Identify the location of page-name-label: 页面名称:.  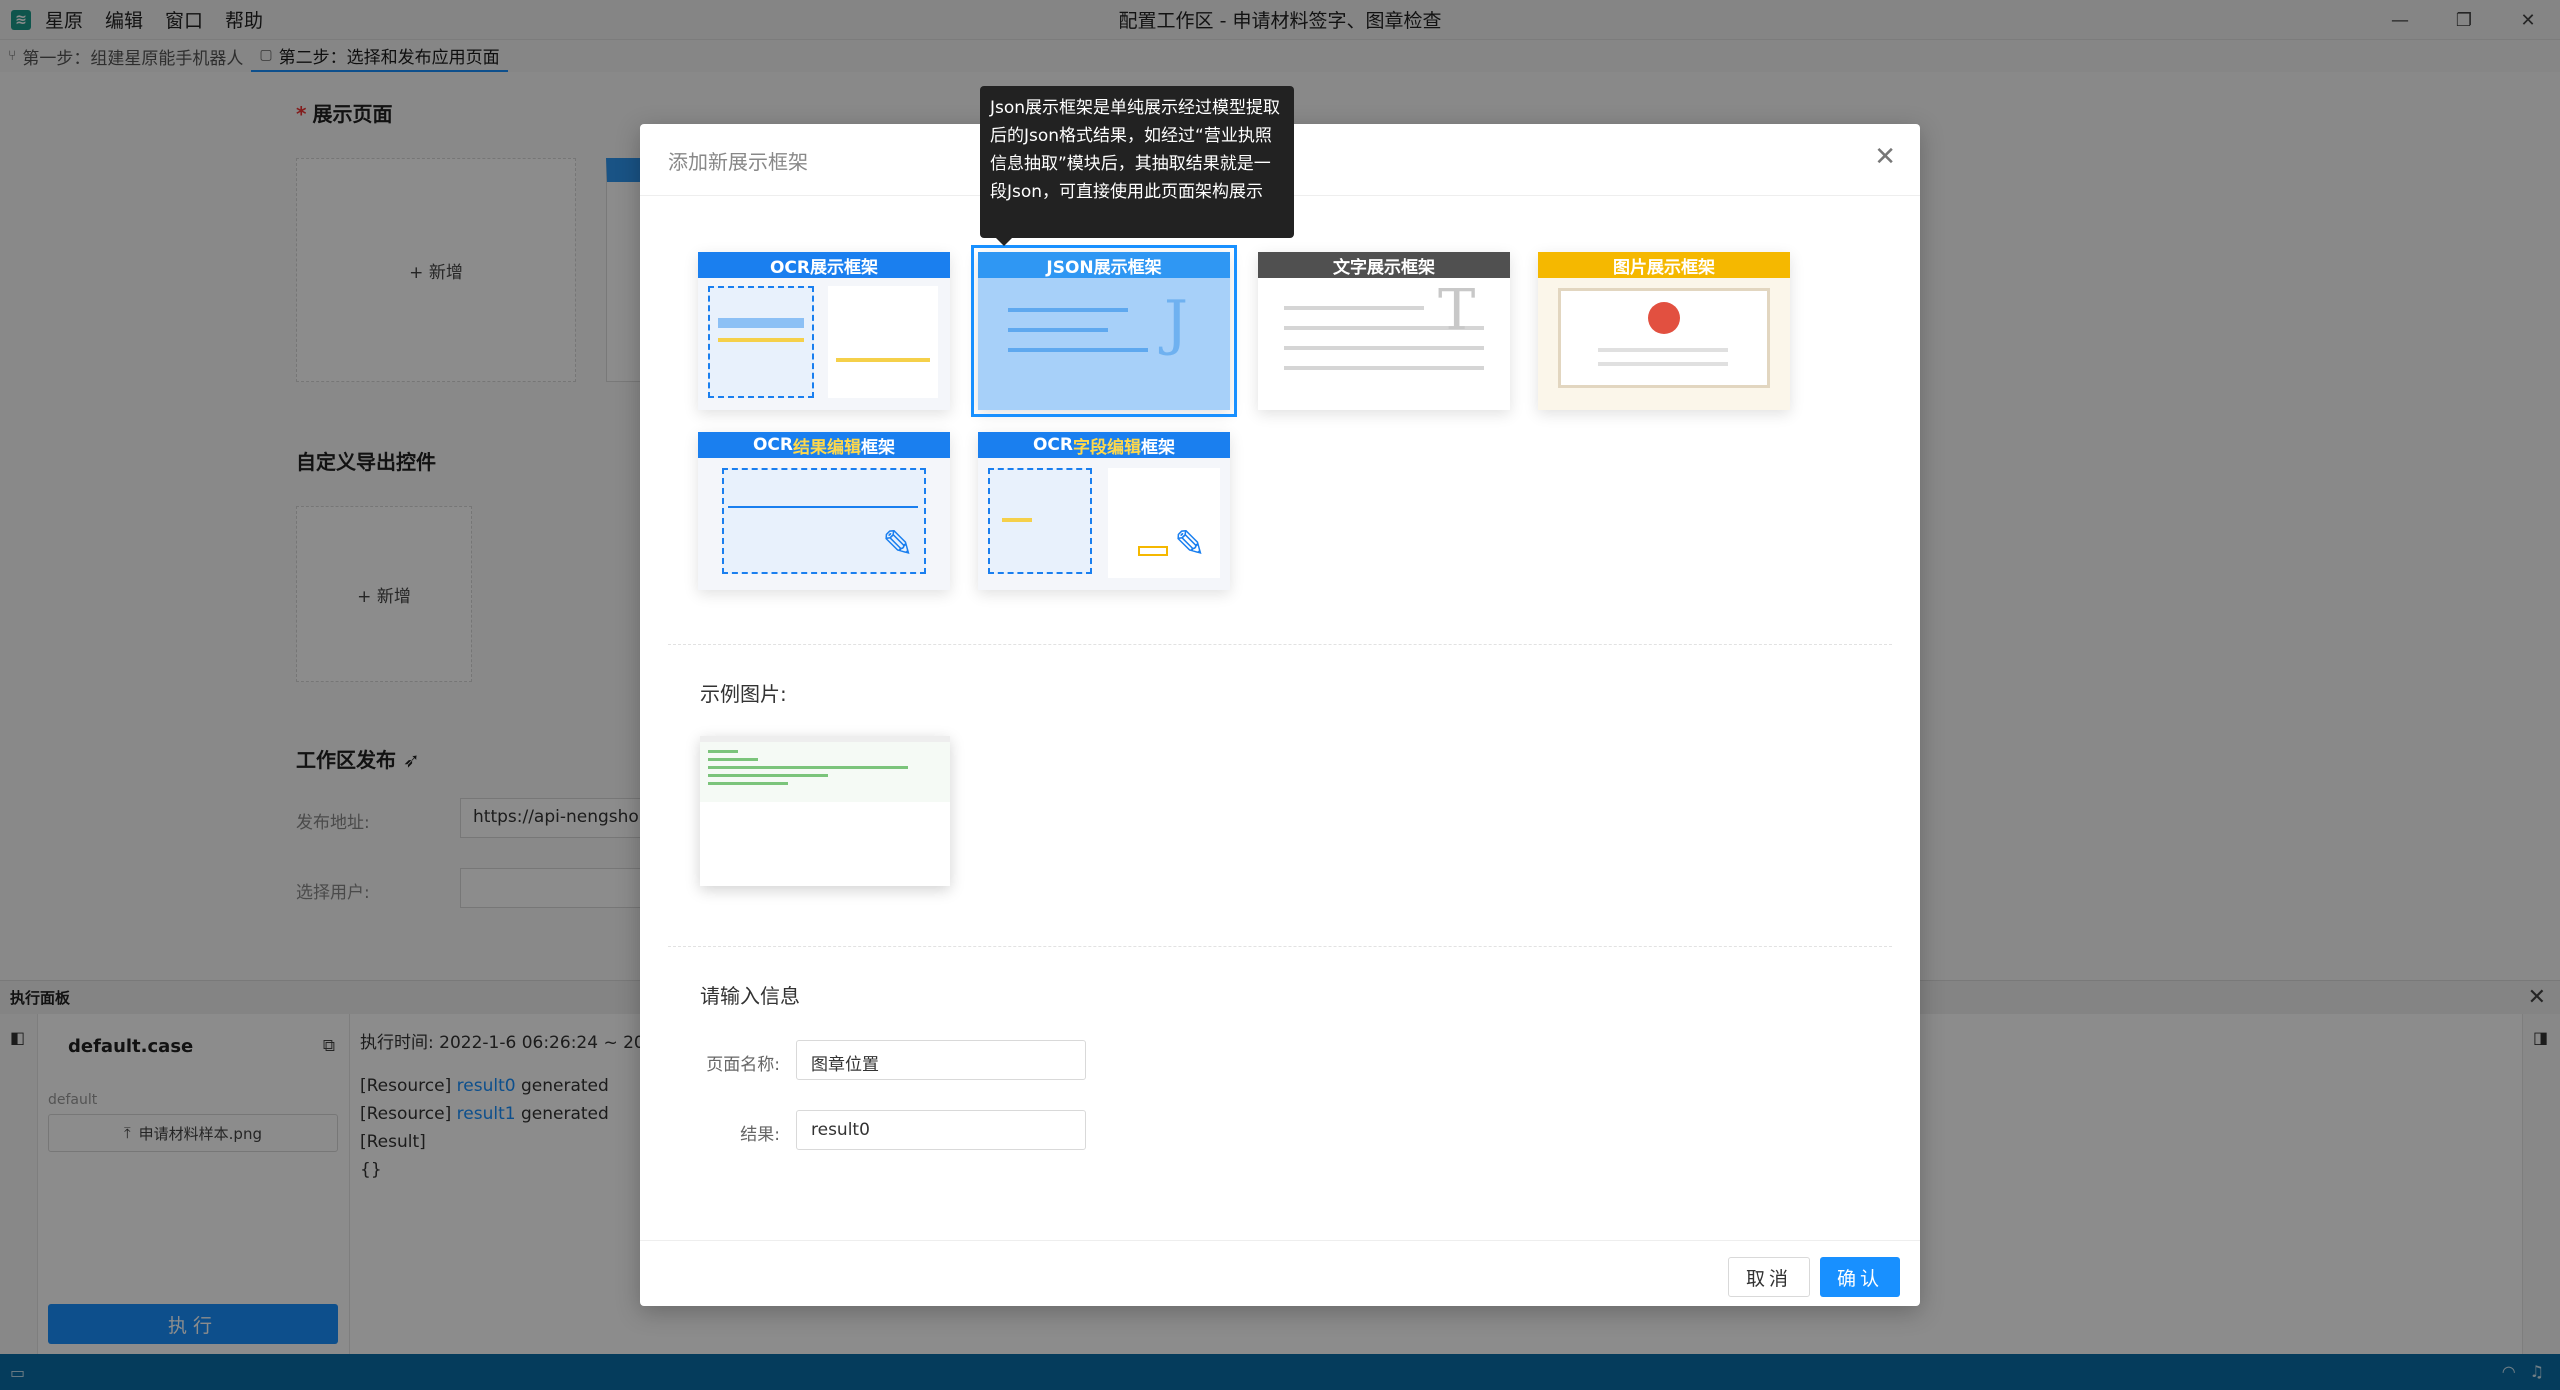
(743, 1065).